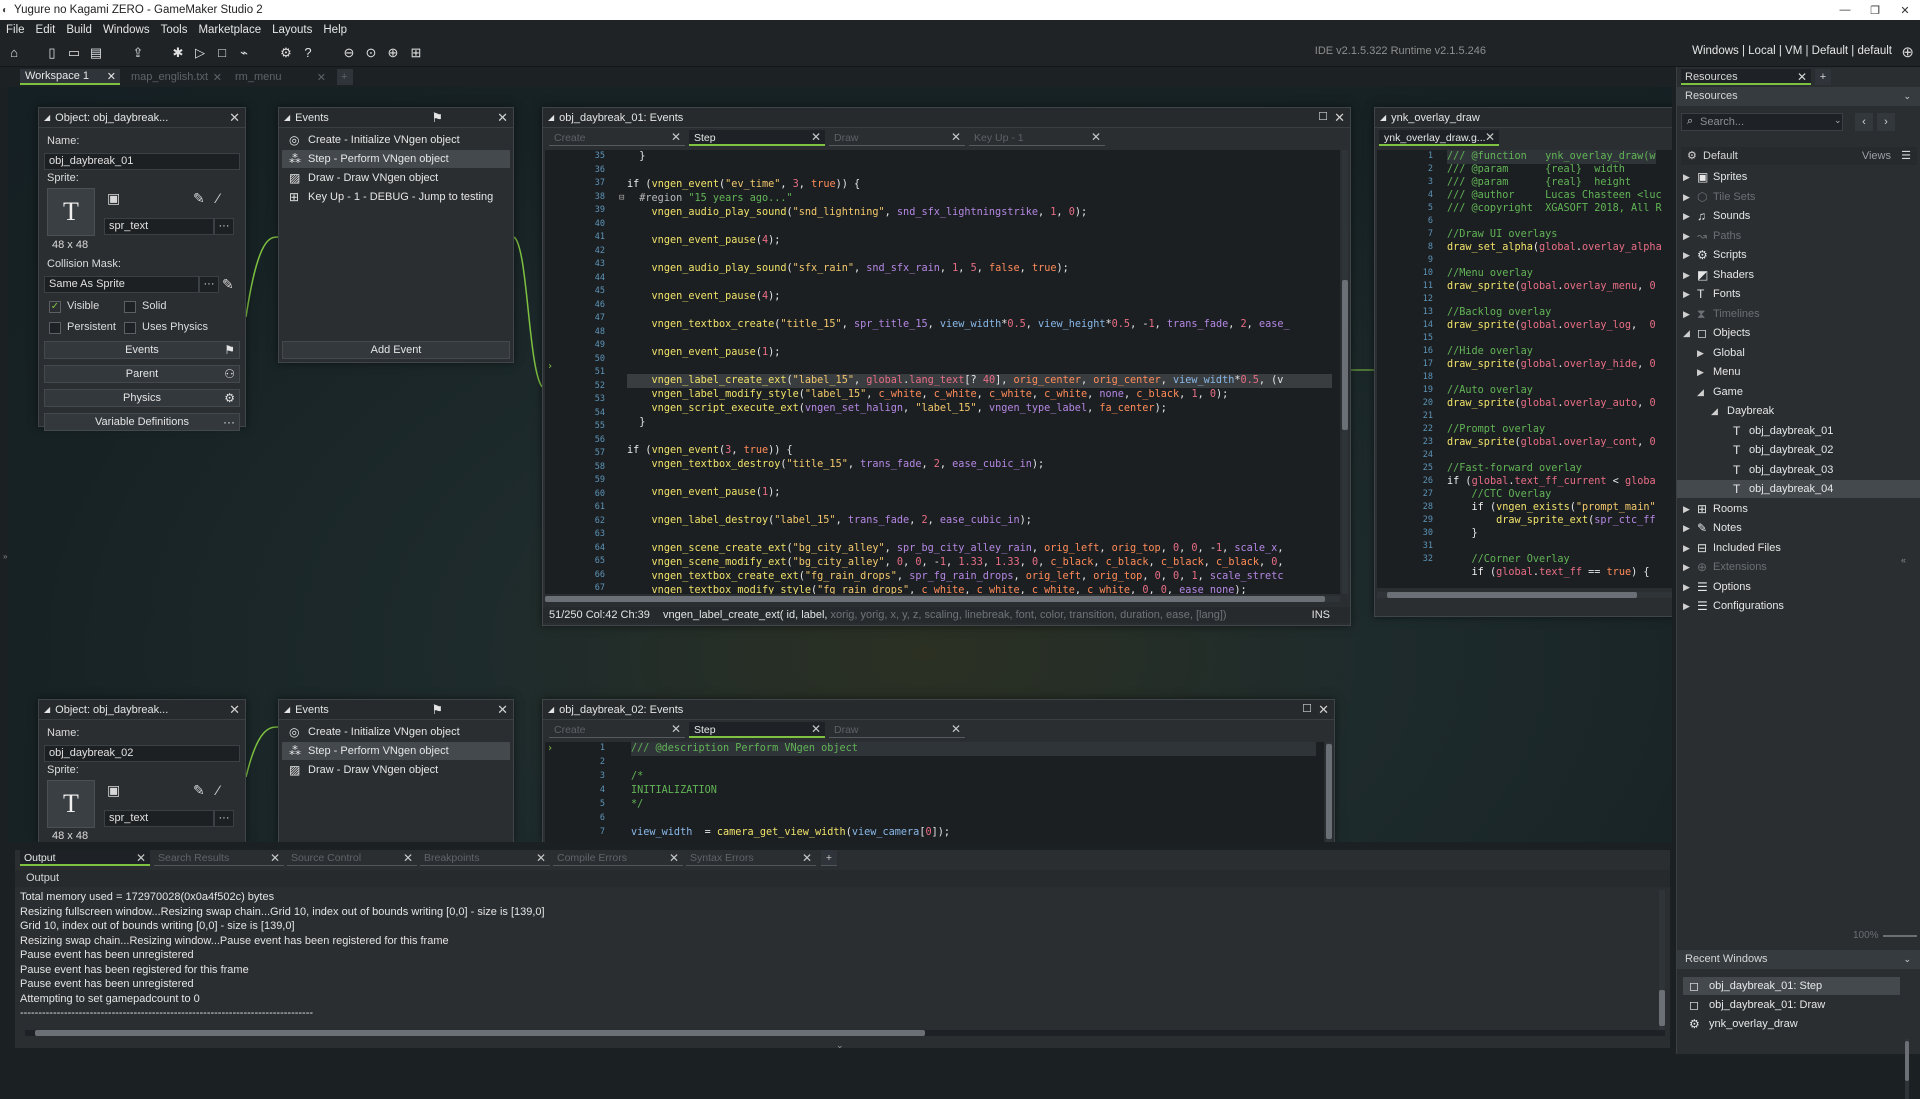  What do you see at coordinates (751, 858) in the screenshot?
I see `tab-syntax-errors: Syntax Errors ✕` at bounding box center [751, 858].